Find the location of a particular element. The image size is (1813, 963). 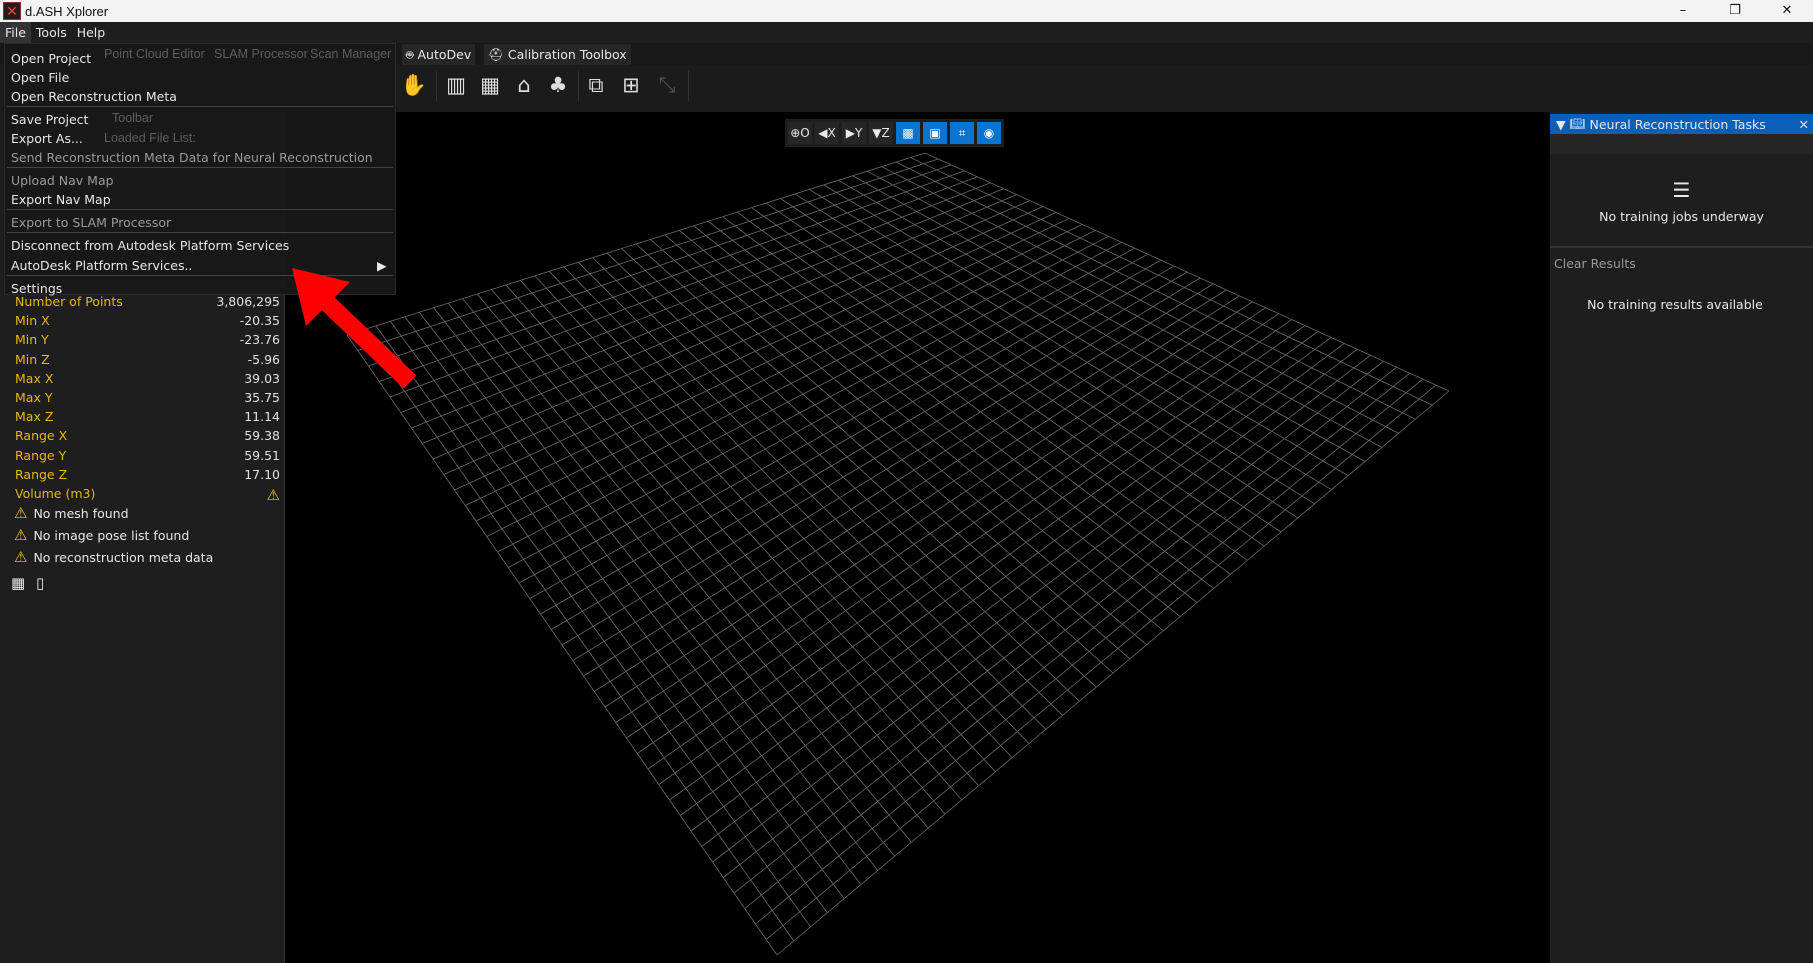

neural-reconstruction-header: ▼ 📖︎ Neural Reconstruction Tasks ✕ is located at coordinates (1681, 124).